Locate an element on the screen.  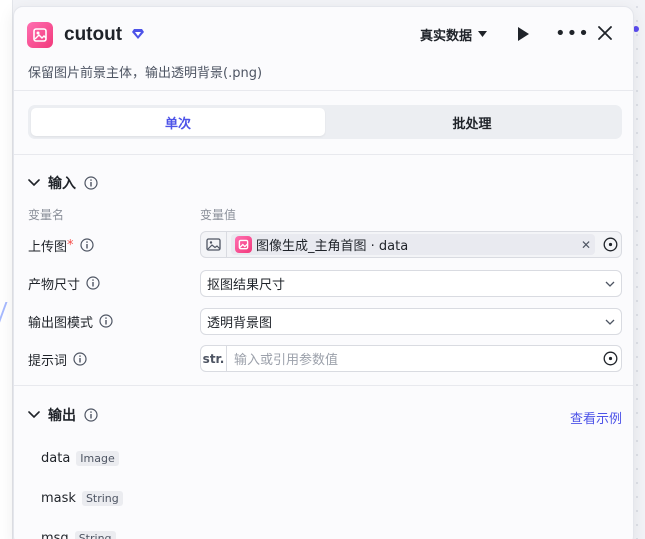
run-mode-tabs: 单次 批处理 is located at coordinates (325, 122).